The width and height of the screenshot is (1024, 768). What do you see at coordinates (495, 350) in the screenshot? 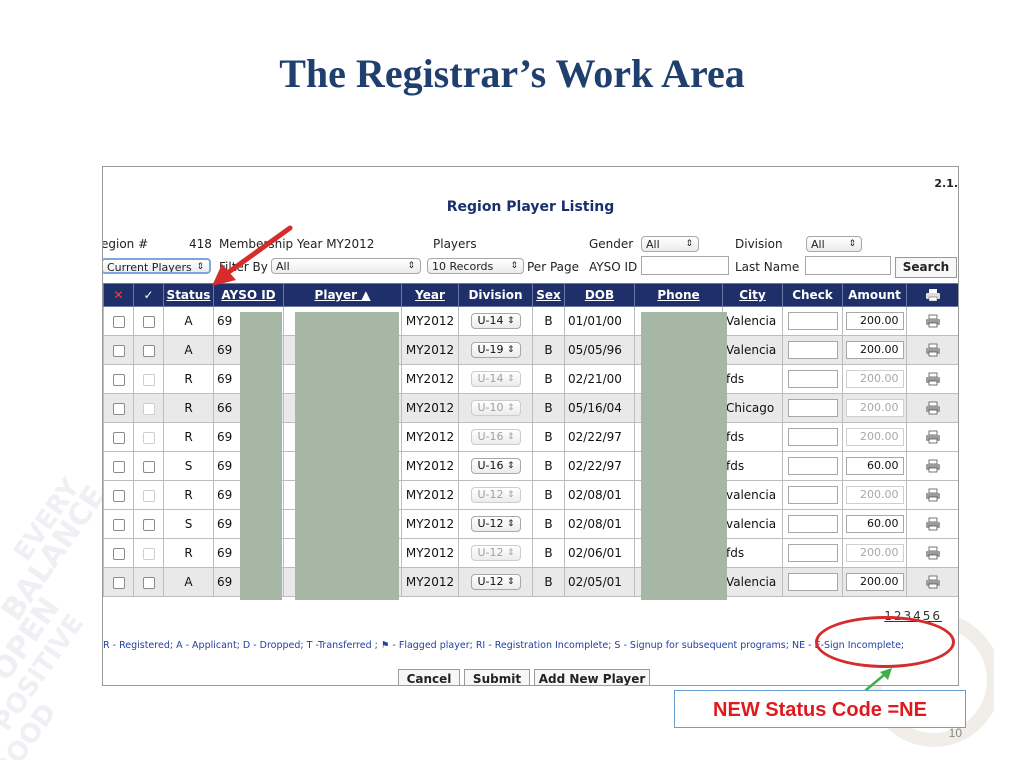
I see `division-select: U-19 ⇕` at bounding box center [495, 350].